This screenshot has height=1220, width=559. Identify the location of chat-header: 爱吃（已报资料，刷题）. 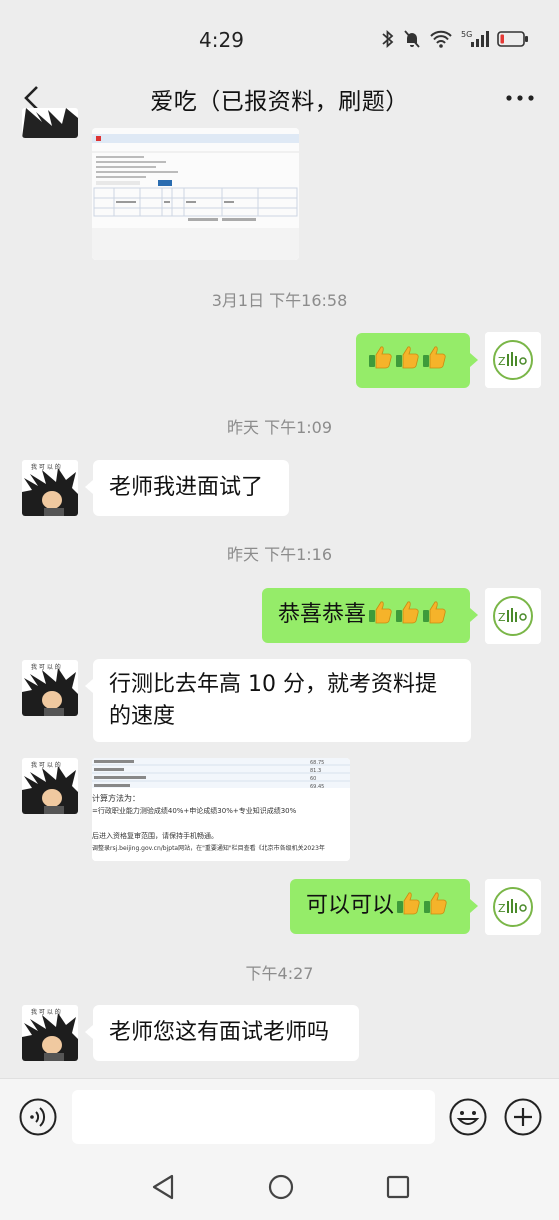
(279, 98).